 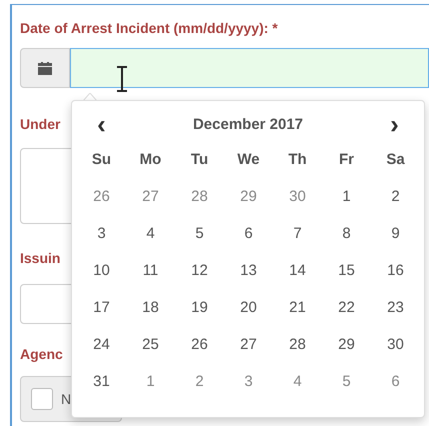 I want to click on day-button: 18, so click(x=150, y=307).